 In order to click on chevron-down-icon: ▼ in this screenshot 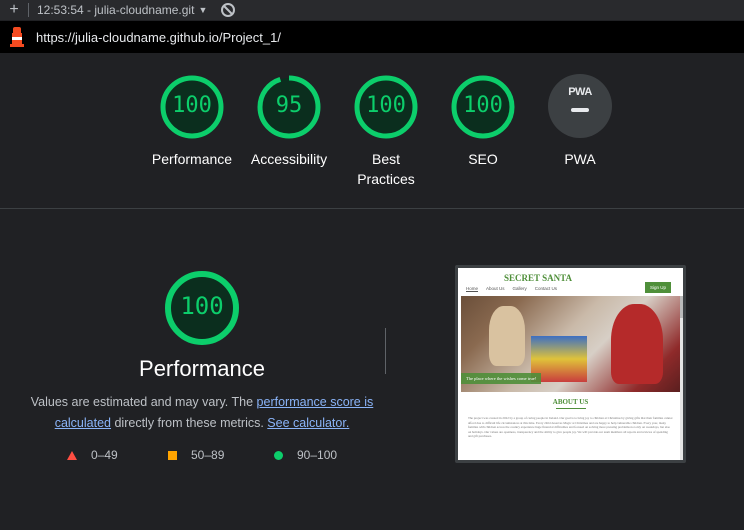, I will do `click(202, 10)`.